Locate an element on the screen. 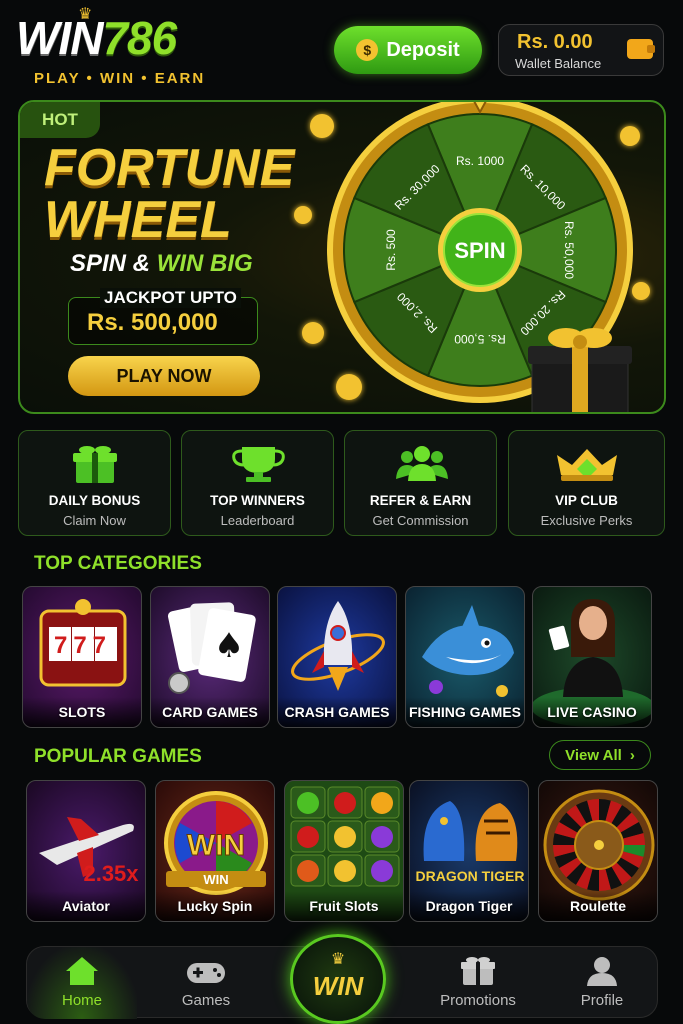 Image resolution: width=683 pixels, height=1024 pixels. svg-text: DRAGON TIGER is located at coordinates (470, 876).